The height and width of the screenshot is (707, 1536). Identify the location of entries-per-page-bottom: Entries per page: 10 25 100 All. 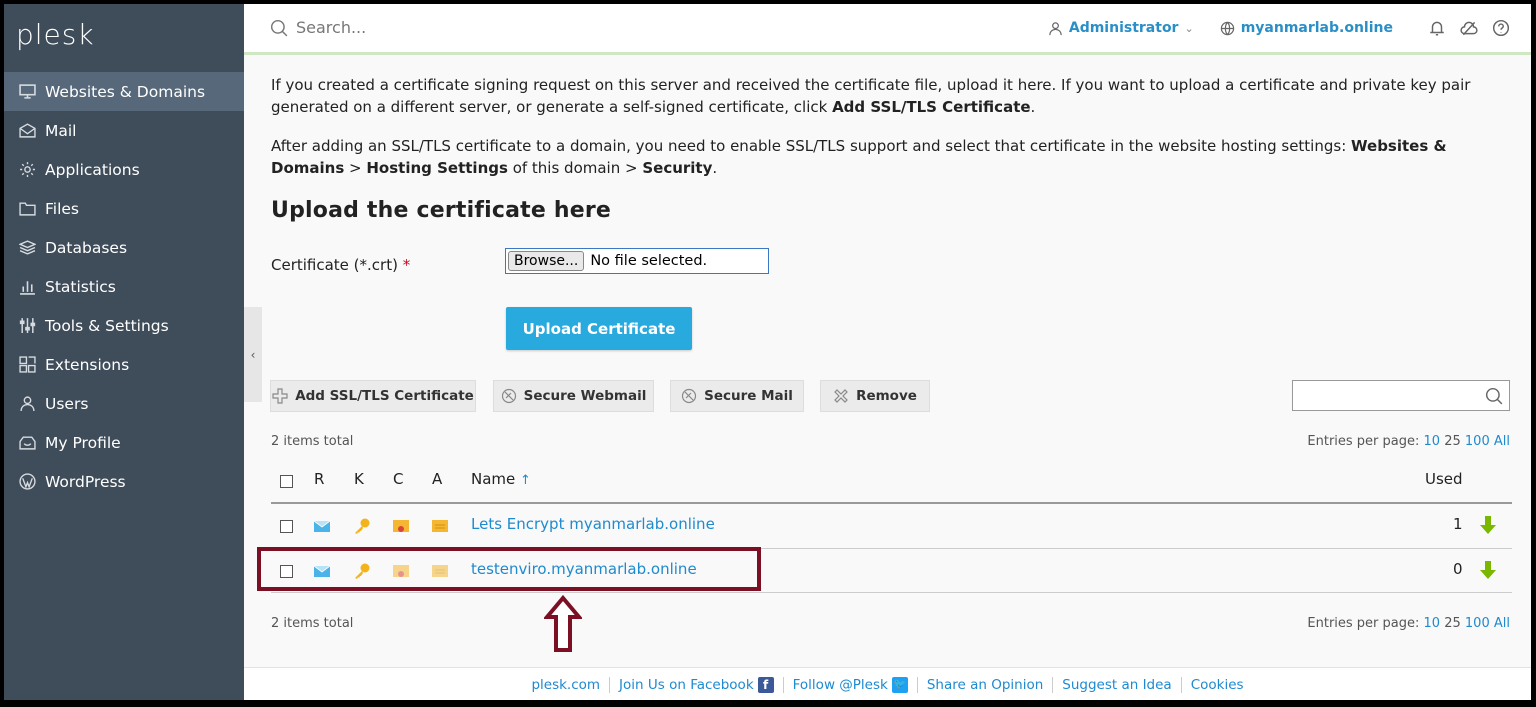
(1408, 623).